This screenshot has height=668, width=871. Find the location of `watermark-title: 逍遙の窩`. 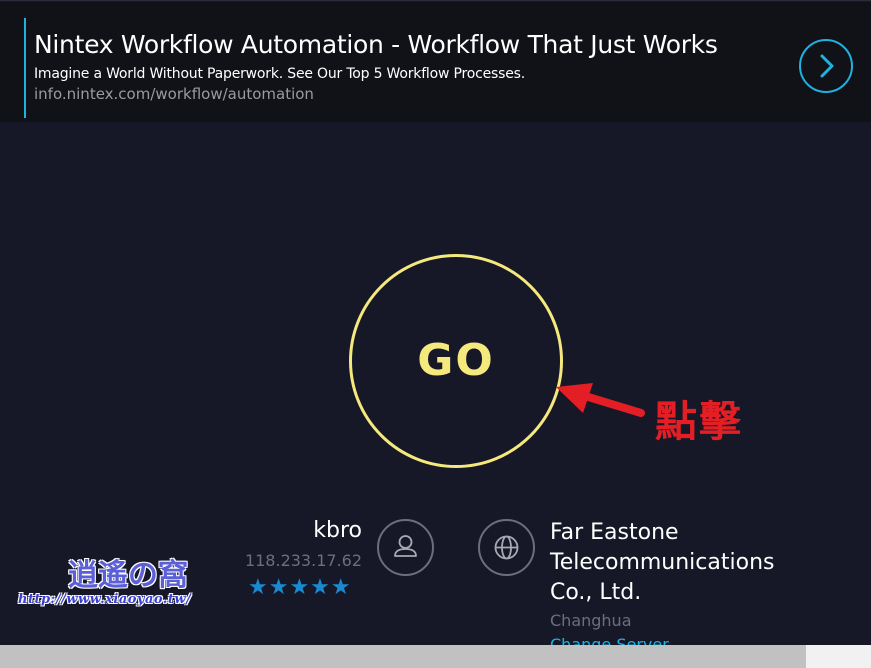

watermark-title: 逍遙の窩 is located at coordinates (128, 575).